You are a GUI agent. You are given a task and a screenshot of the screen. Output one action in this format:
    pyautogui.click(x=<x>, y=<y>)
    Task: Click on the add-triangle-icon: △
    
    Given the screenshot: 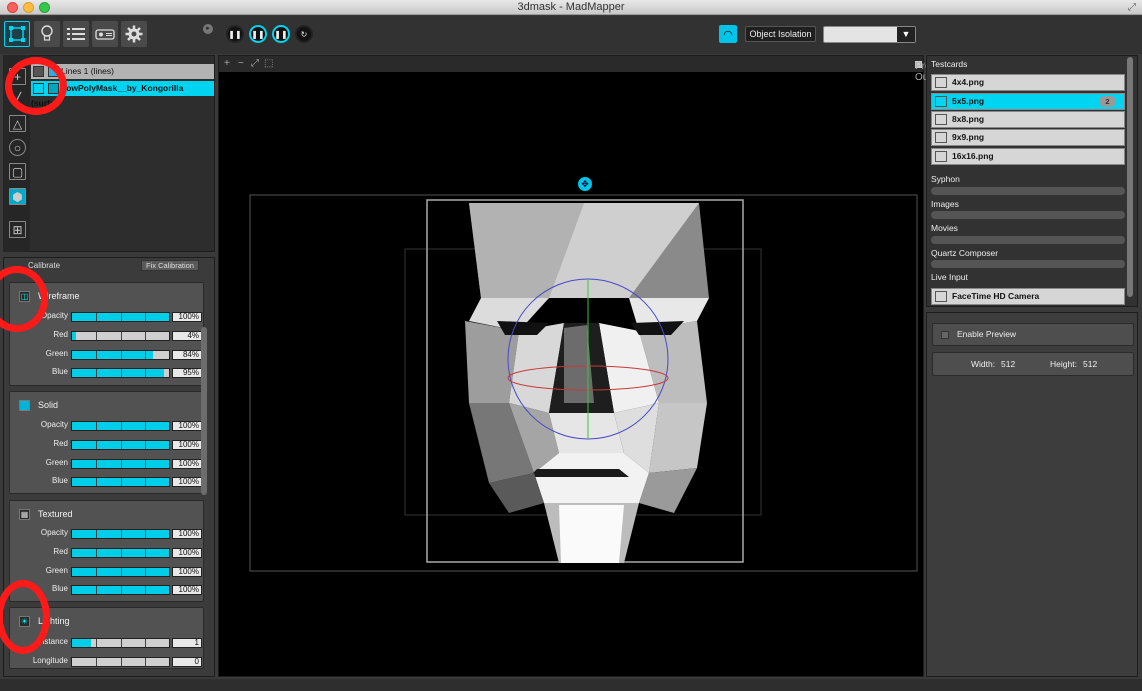 What is the action you would take?
    pyautogui.click(x=17, y=123)
    